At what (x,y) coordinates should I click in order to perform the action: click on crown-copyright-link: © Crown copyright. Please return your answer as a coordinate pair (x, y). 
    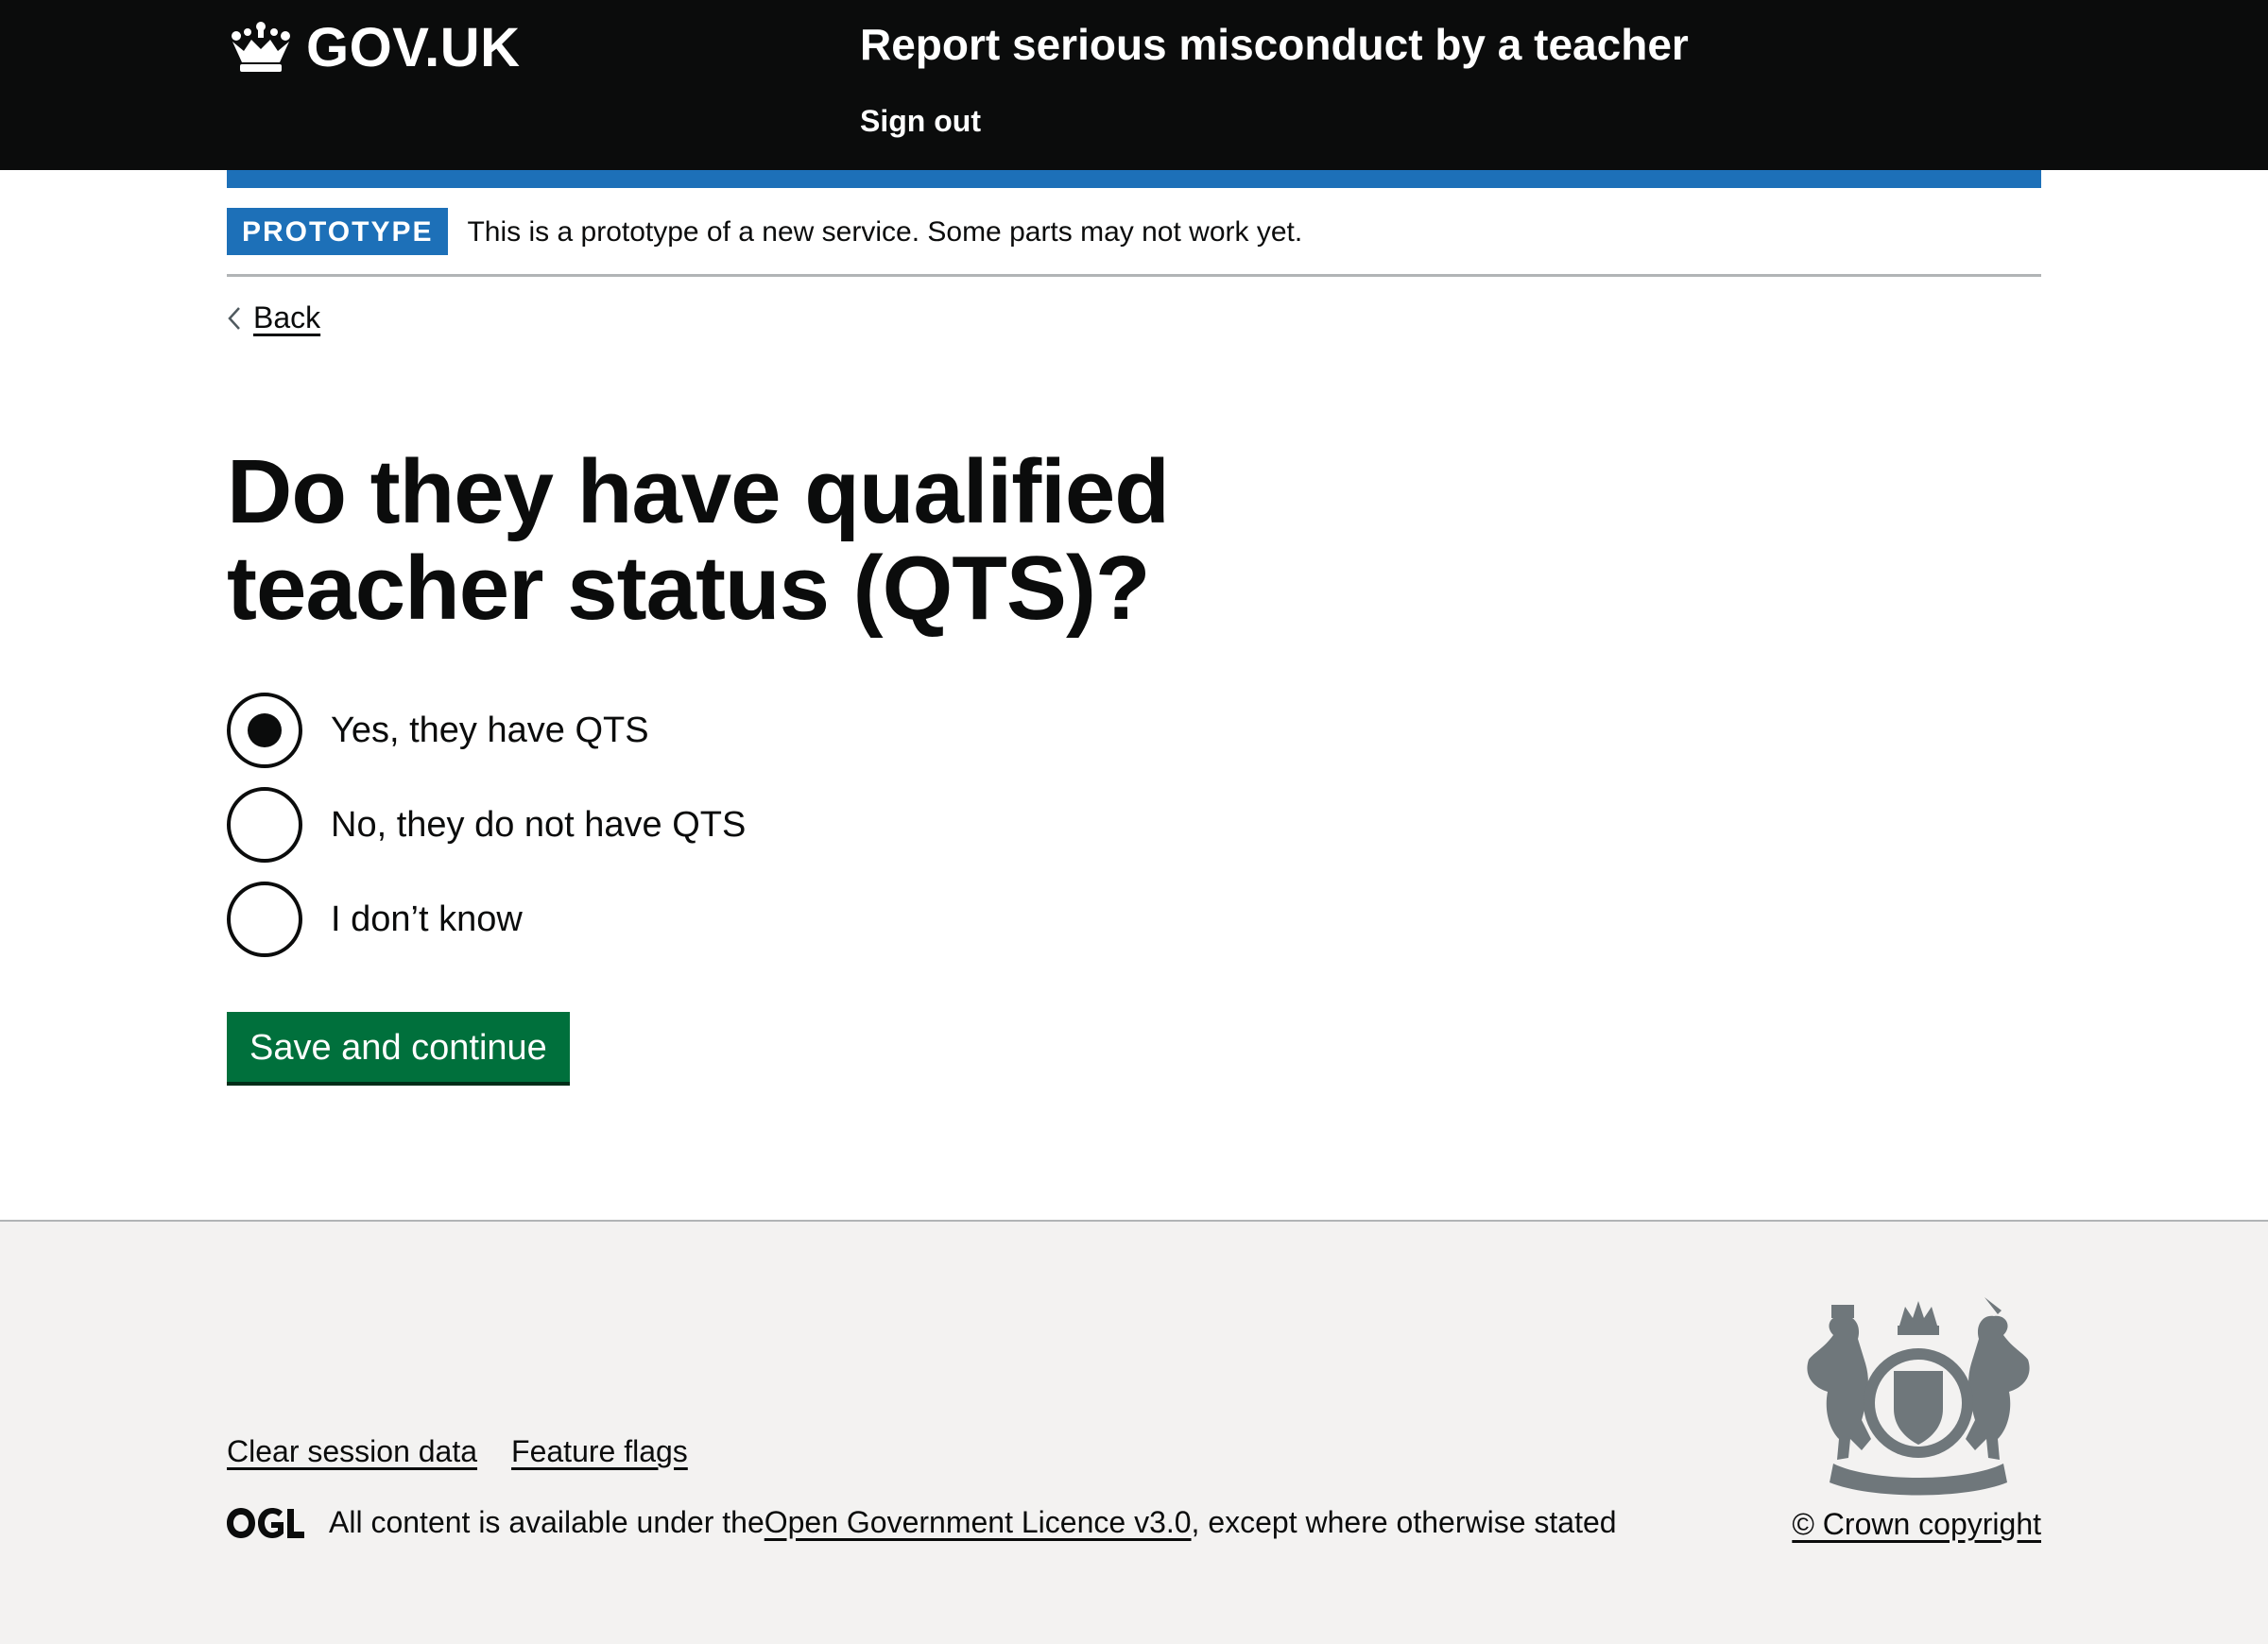
    Looking at the image, I should click on (1916, 1524).